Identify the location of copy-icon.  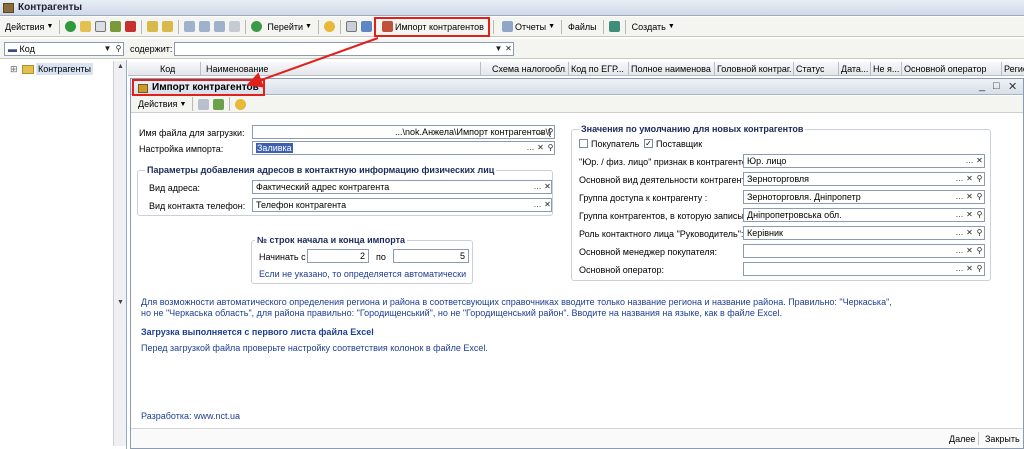
(101, 26).